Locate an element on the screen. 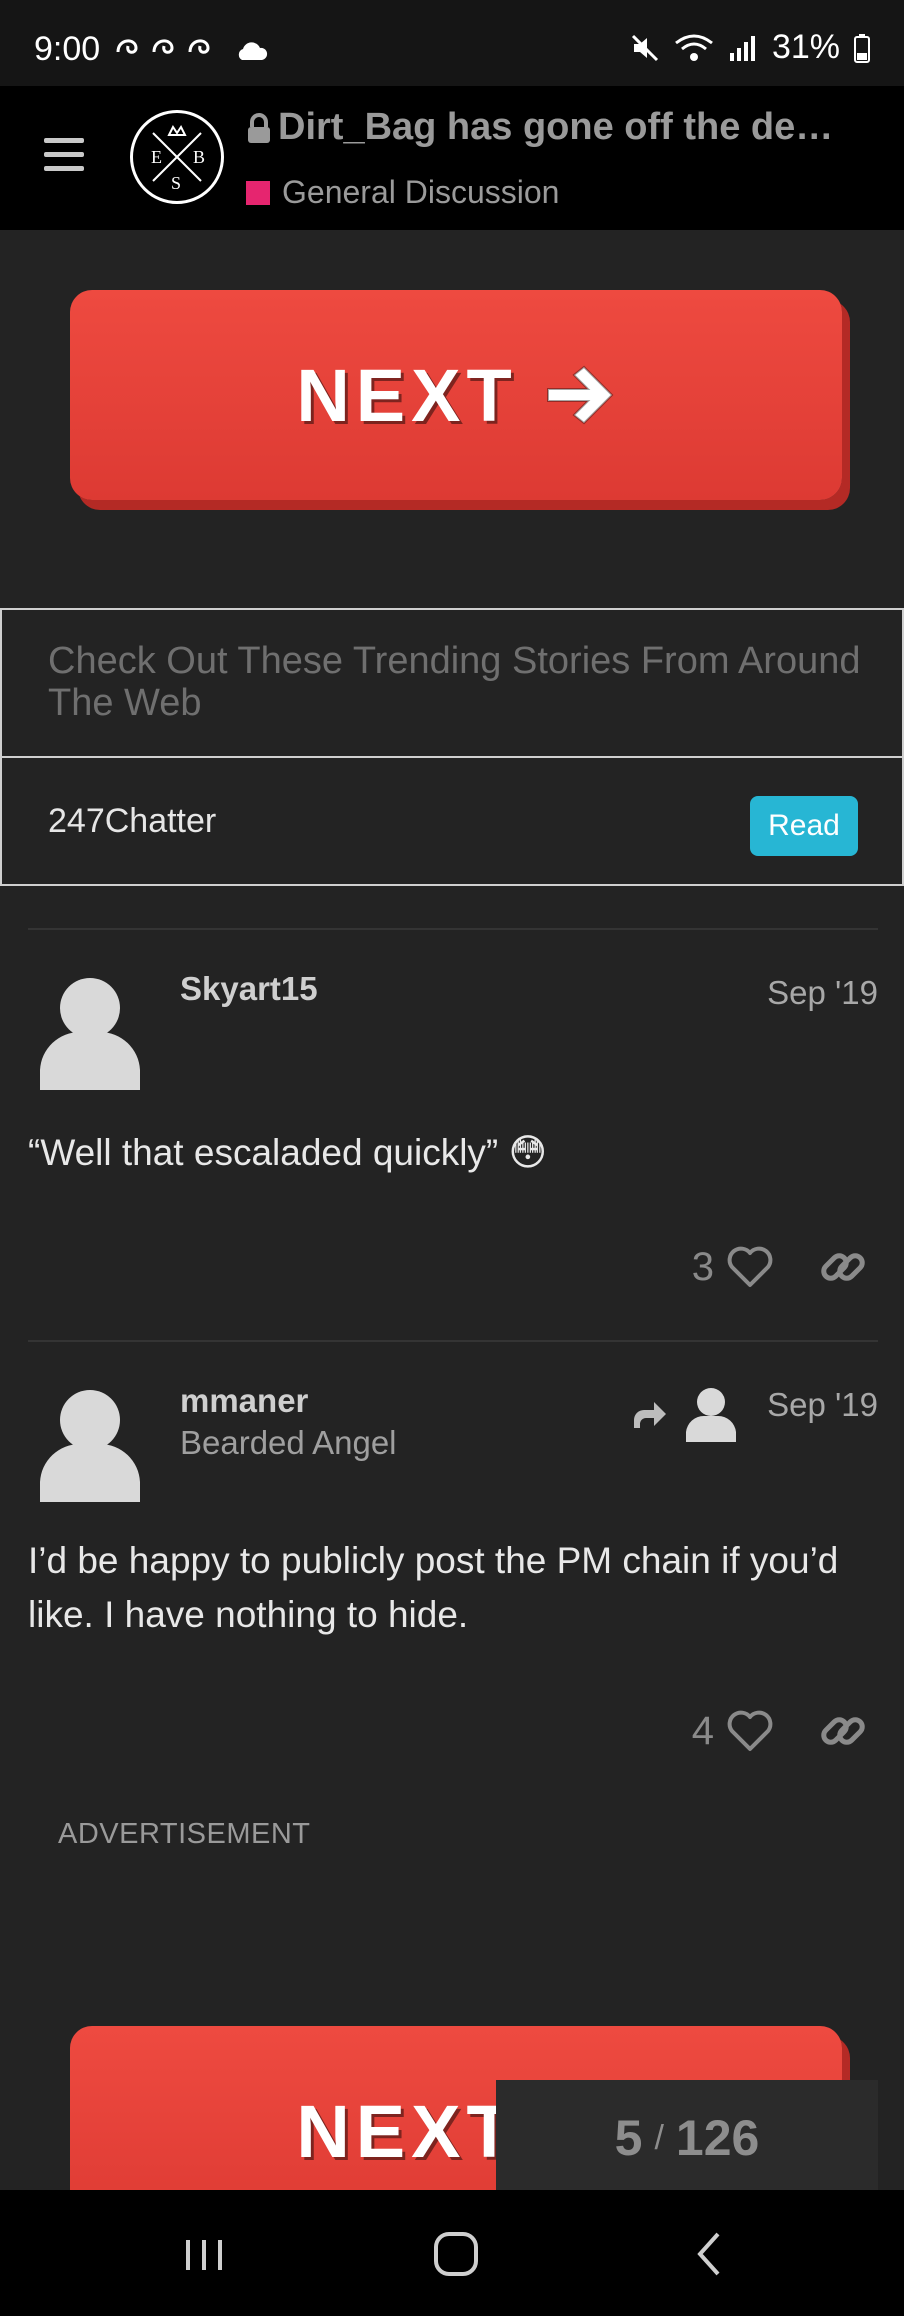 Image resolution: width=904 pixels, height=2316 pixels. svg-text: E is located at coordinates (156, 157).